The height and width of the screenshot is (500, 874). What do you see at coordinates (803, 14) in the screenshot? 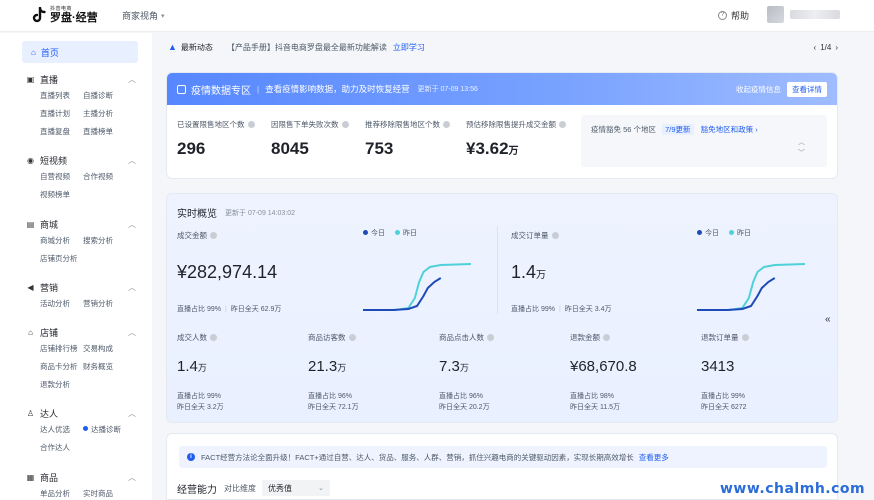
I see `user-menu` at bounding box center [803, 14].